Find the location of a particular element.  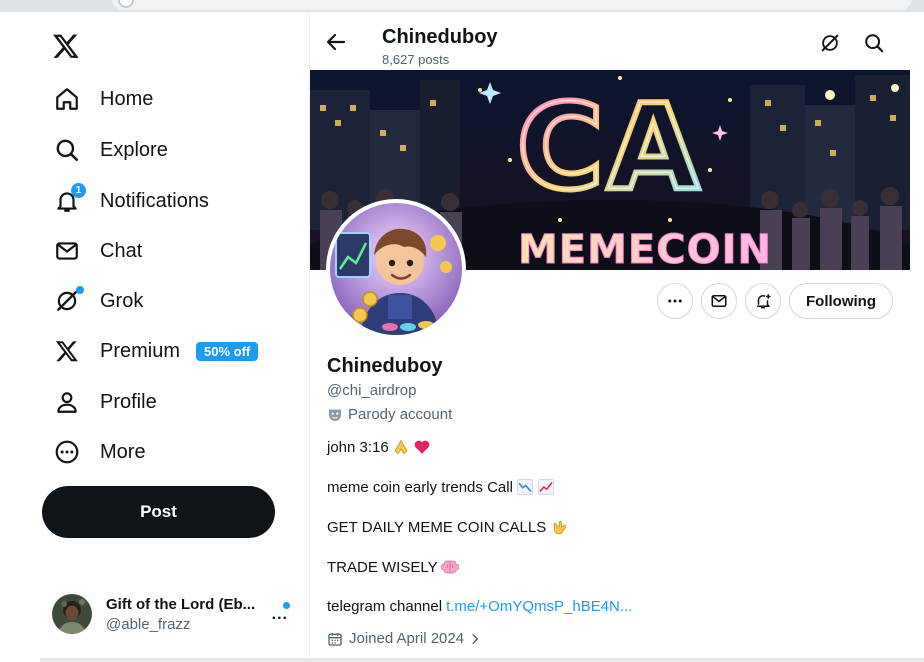

back-arrow-icon is located at coordinates (337, 43).